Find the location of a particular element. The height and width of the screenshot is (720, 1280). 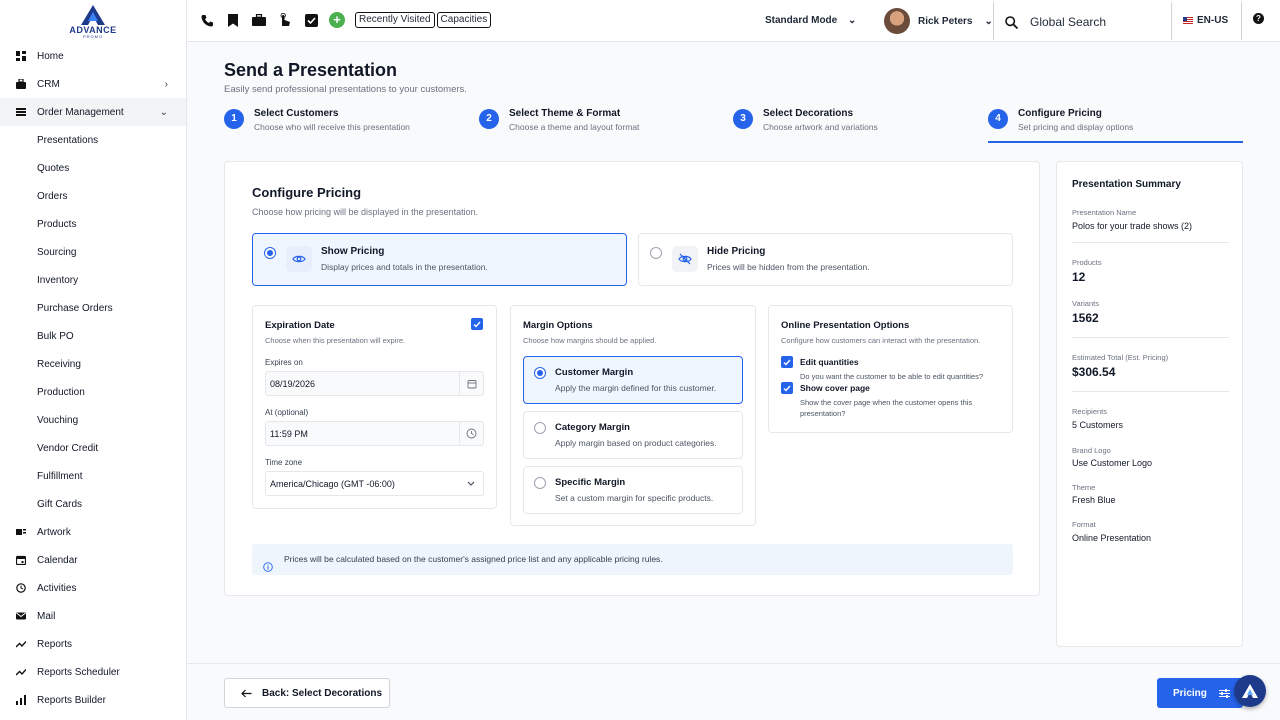

sidebar-item-quotes: Quotes is located at coordinates (93, 168).